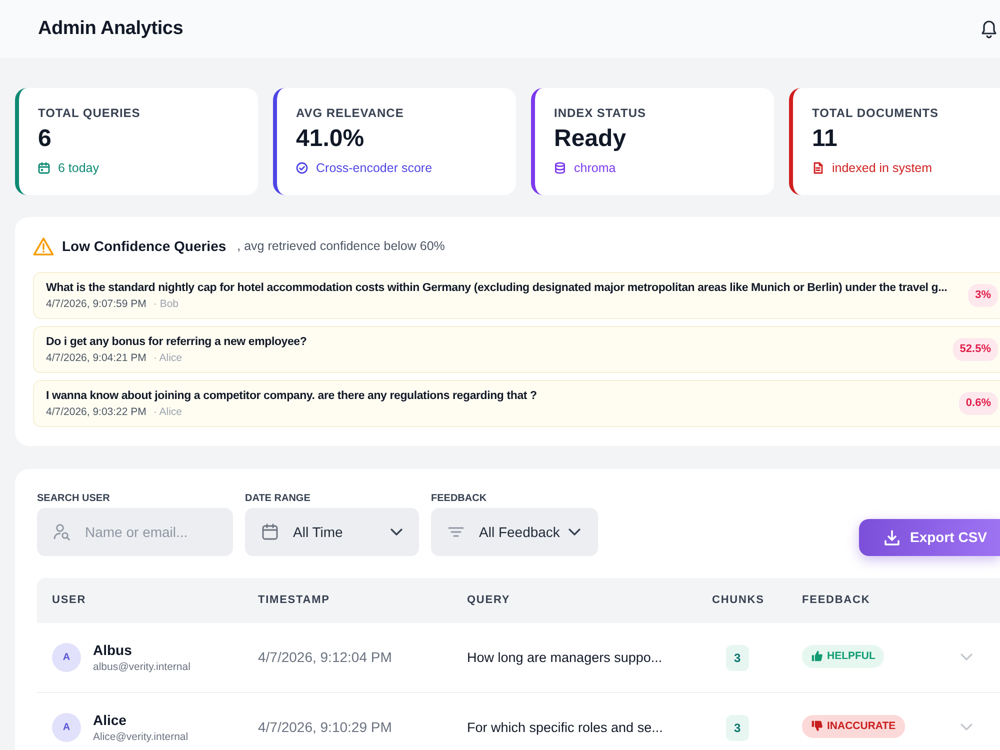  Describe the element at coordinates (837, 600) in the screenshot. I see `column-header: FEEDBACK` at that location.